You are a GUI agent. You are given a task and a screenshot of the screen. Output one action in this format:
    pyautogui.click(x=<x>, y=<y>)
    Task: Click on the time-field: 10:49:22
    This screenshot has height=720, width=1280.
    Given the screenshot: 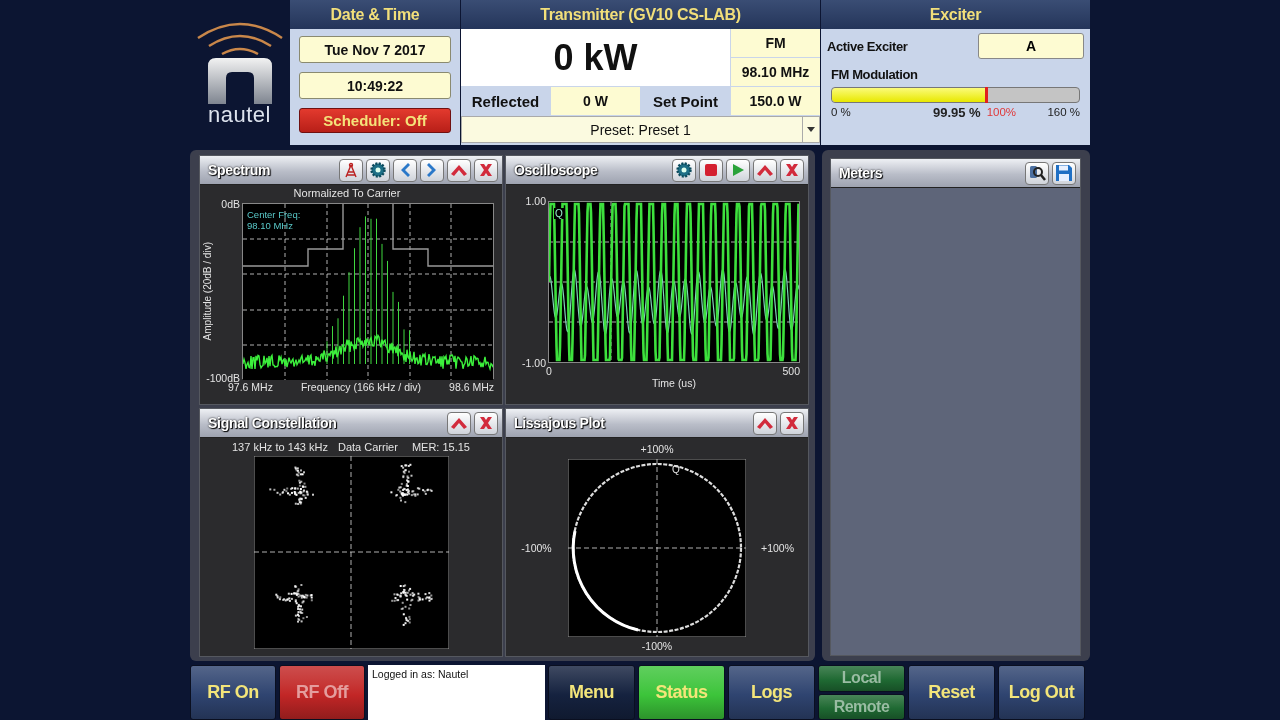 What is the action you would take?
    pyautogui.click(x=375, y=85)
    